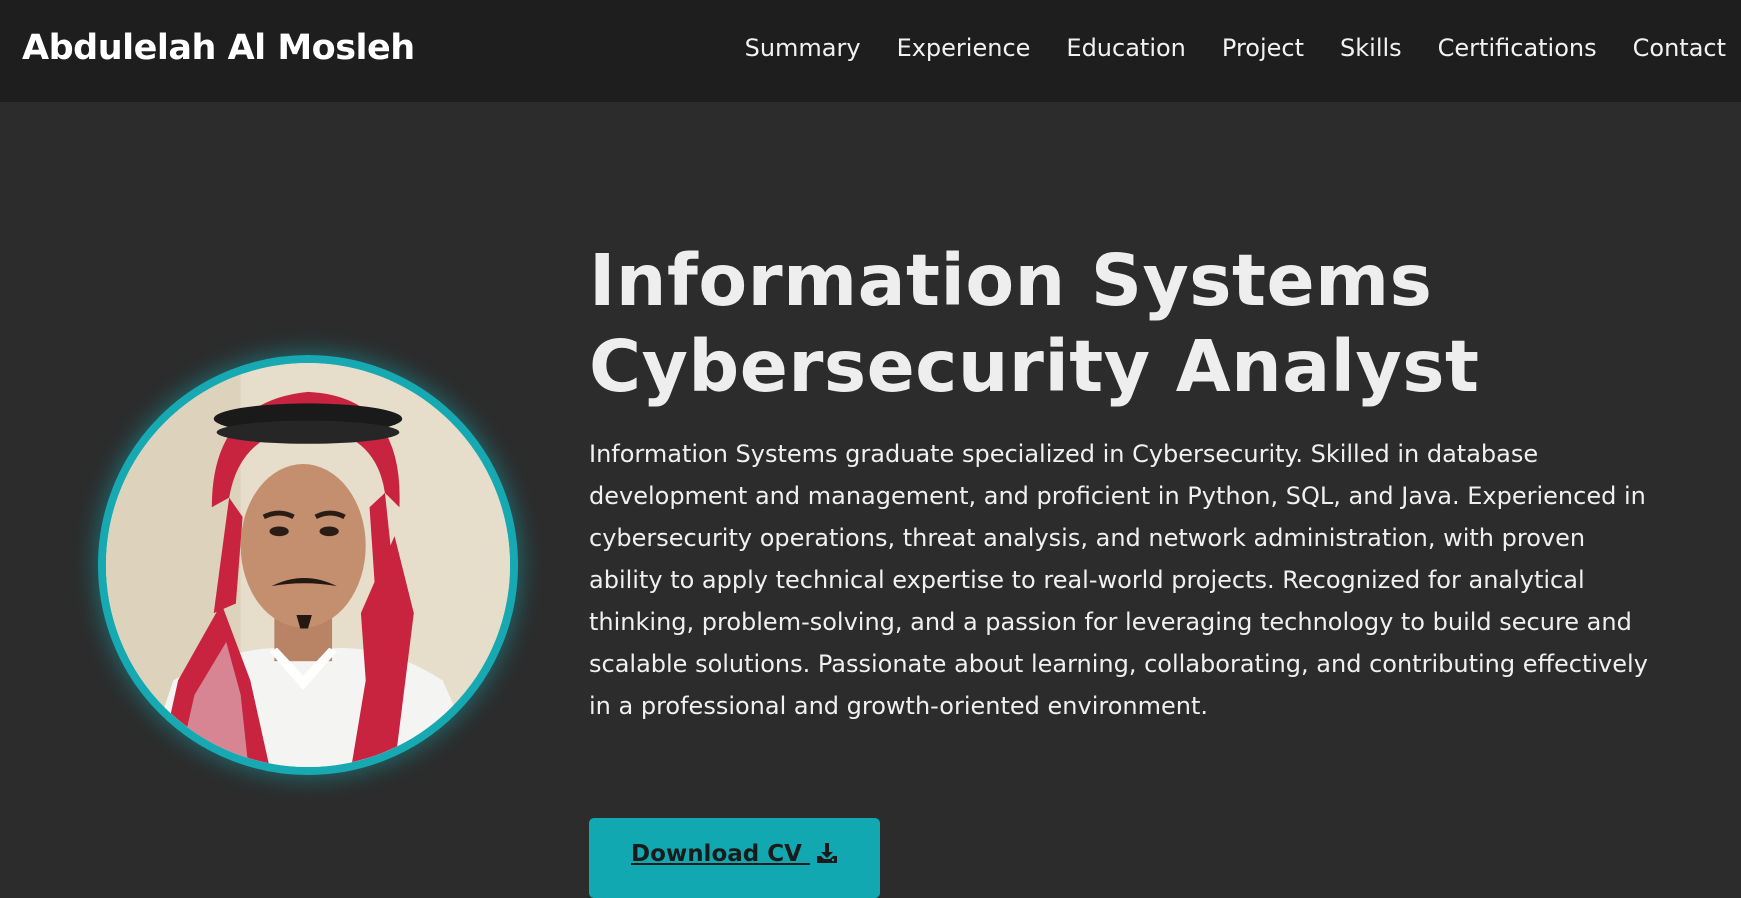 This screenshot has height=898, width=1741. Describe the element at coordinates (1034, 366) in the screenshot. I see `hero-title-line-2: Cybersecurity Analyst` at that location.